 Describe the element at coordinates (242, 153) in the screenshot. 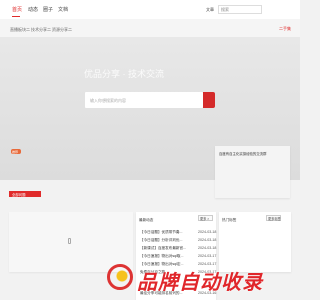

I see `side-card-title: 百度有自主化实操经验的交流群` at that location.